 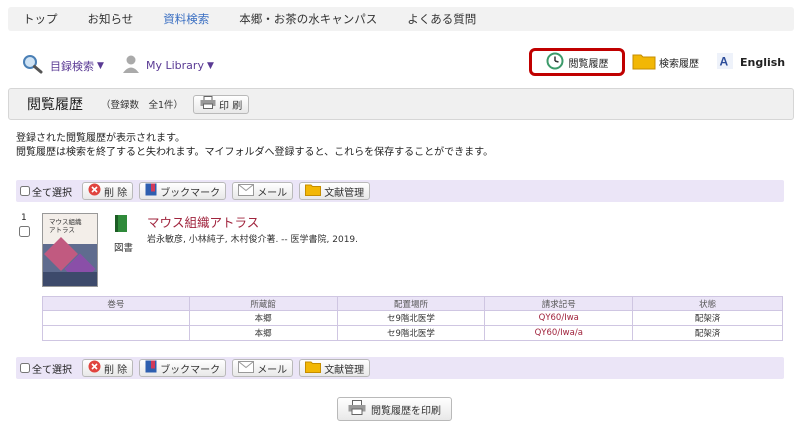 I want to click on nav-campus: 本郷・お茶の水キャンパス, so click(x=308, y=19).